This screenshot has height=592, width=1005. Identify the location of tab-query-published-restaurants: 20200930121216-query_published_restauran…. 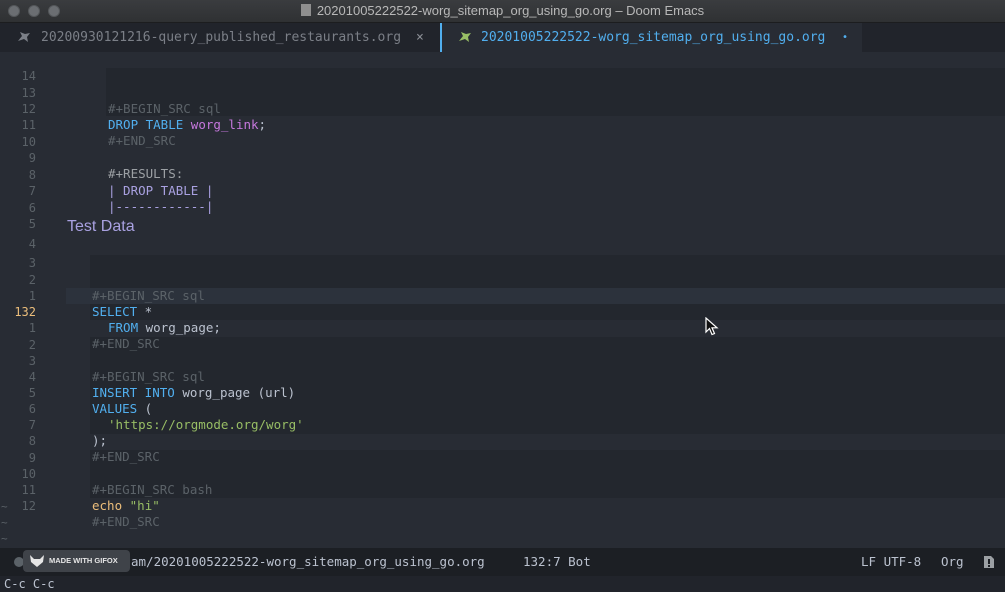
(219, 37).